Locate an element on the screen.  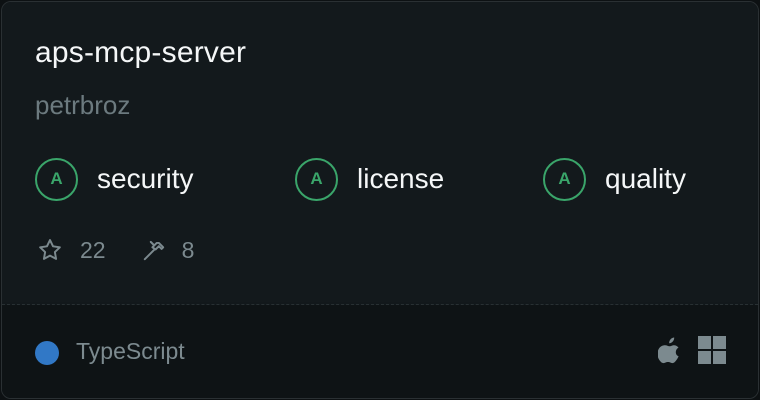
apple-icon is located at coordinates (669, 352).